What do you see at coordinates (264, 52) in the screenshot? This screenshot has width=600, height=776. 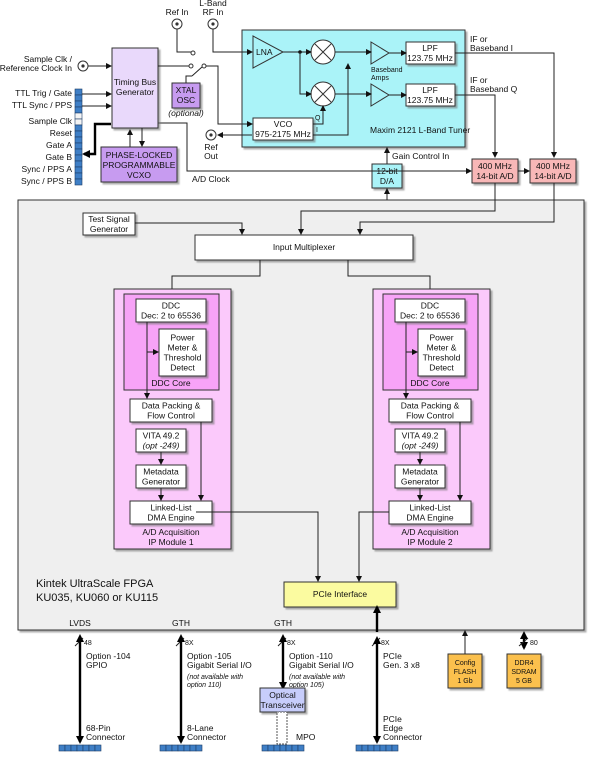 I see `lna-label: LNA` at bounding box center [264, 52].